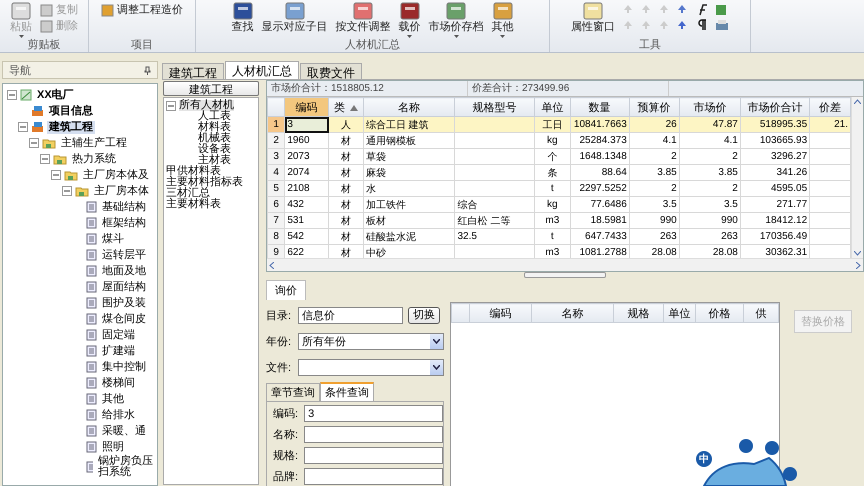 The width and height of the screenshot is (864, 486). I want to click on table-cell: 3296.27, so click(775, 156).